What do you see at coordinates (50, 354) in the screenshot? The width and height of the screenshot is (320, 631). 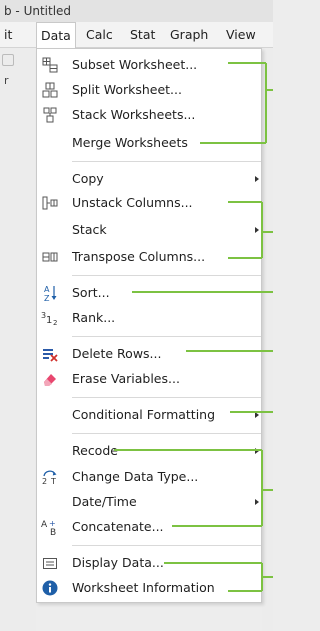 I see `delete-rows-icon` at bounding box center [50, 354].